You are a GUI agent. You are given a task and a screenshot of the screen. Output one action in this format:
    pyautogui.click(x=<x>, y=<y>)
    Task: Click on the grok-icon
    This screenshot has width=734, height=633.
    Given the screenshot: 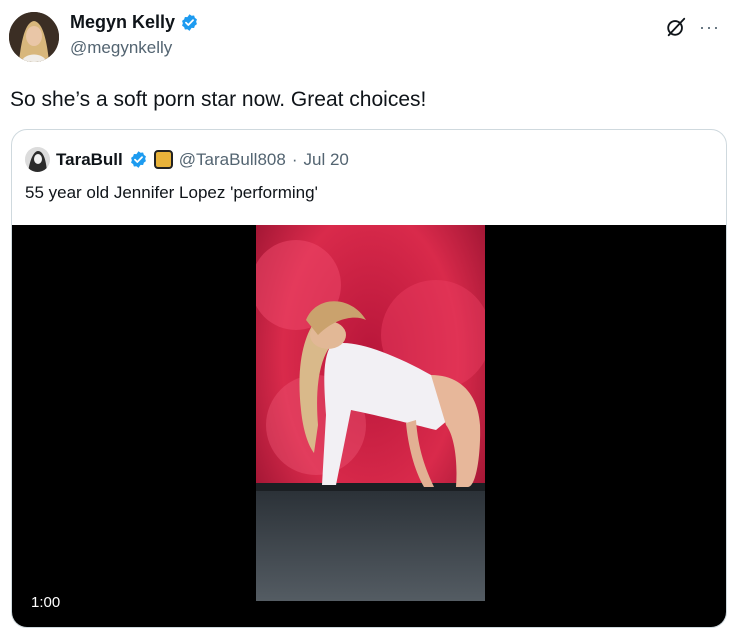 What is the action you would take?
    pyautogui.click(x=676, y=27)
    